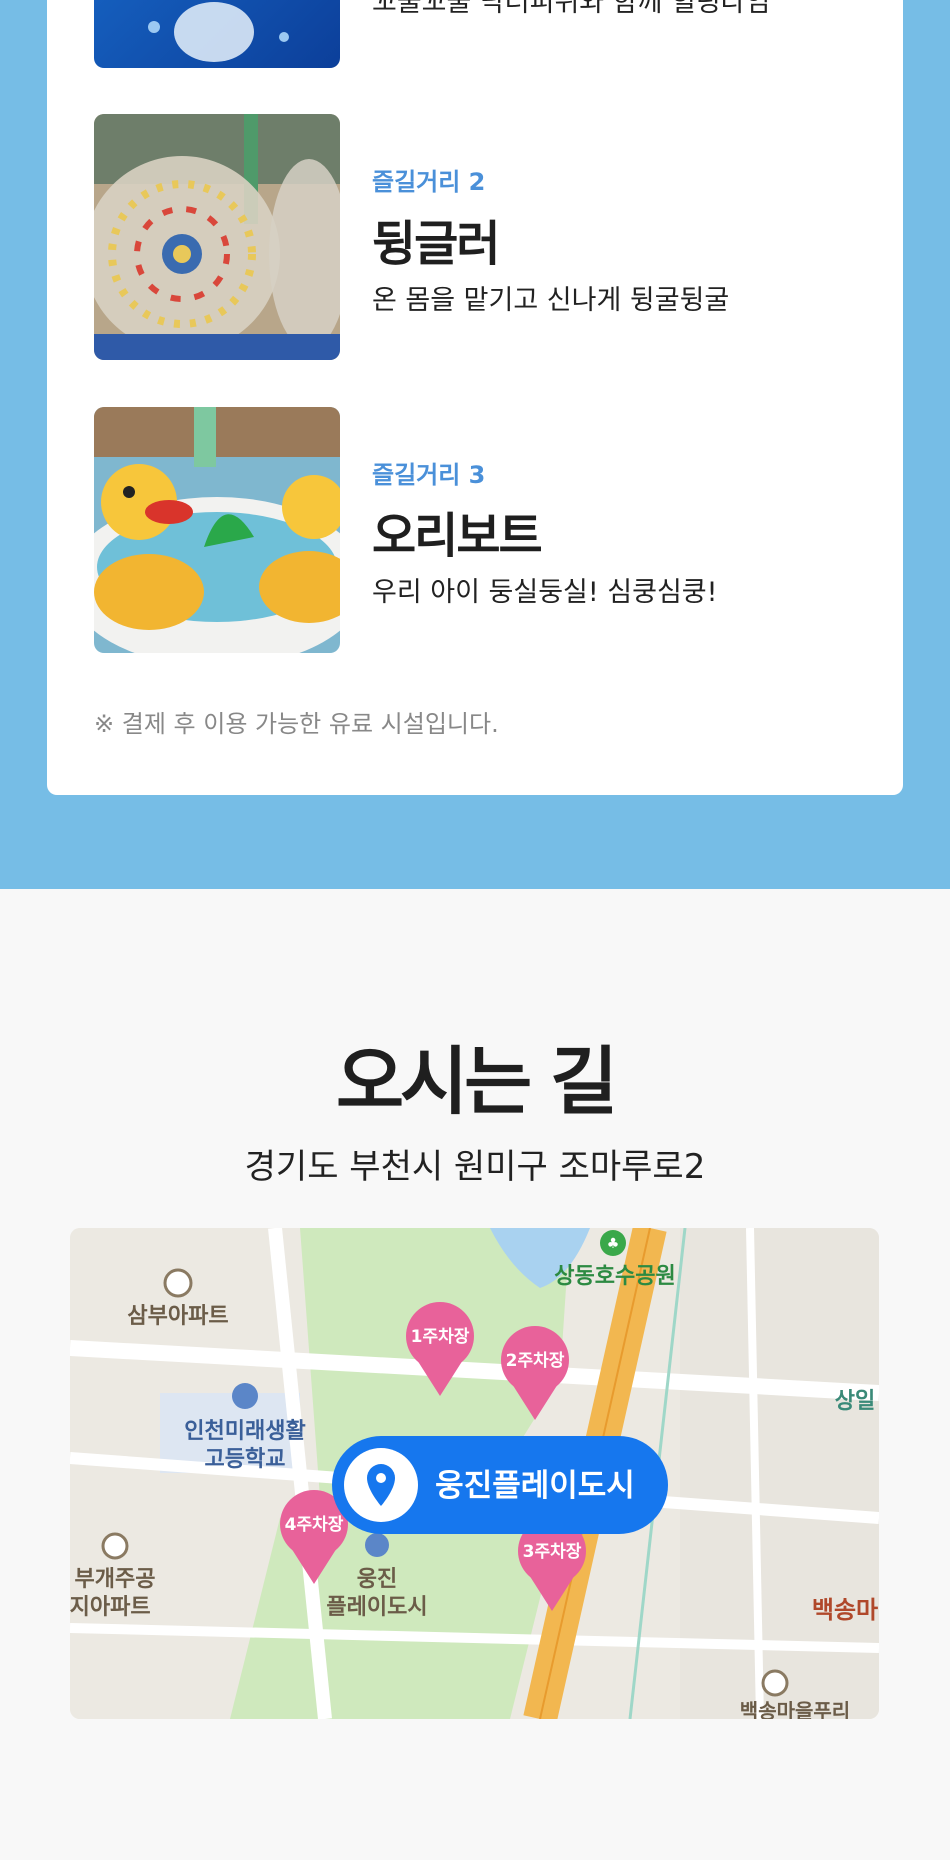  I want to click on activity-3-description: 우리 아이 둥실둥실! 심쿵심쿵!, so click(545, 592).